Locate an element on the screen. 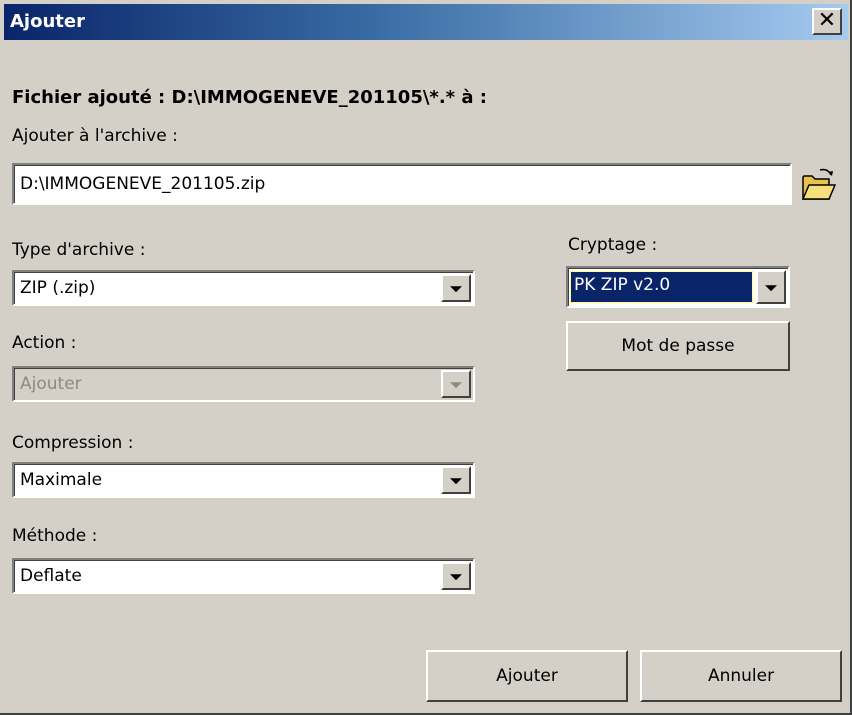  folder-open-icon is located at coordinates (819, 184).